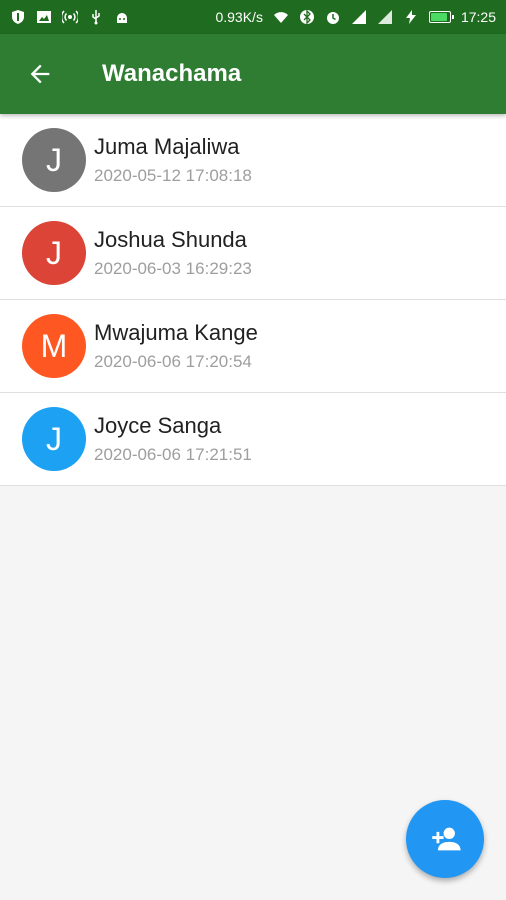  I want to click on arrow-left-icon, so click(40, 74).